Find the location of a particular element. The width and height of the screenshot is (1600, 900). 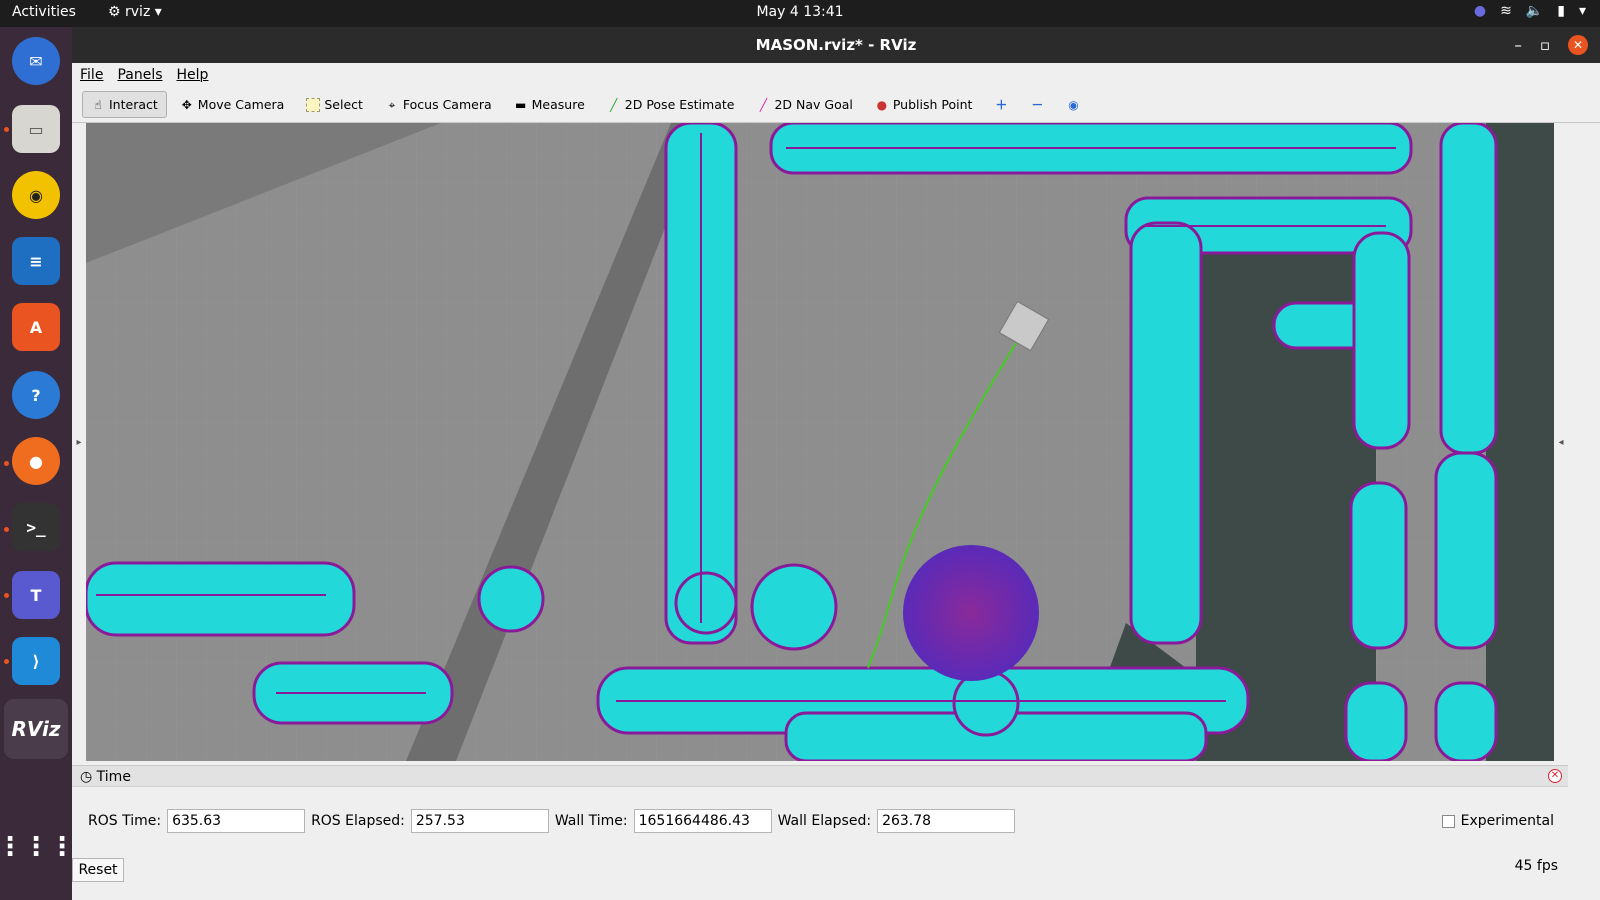

ruler-icon: ▬ is located at coordinates (520, 104).